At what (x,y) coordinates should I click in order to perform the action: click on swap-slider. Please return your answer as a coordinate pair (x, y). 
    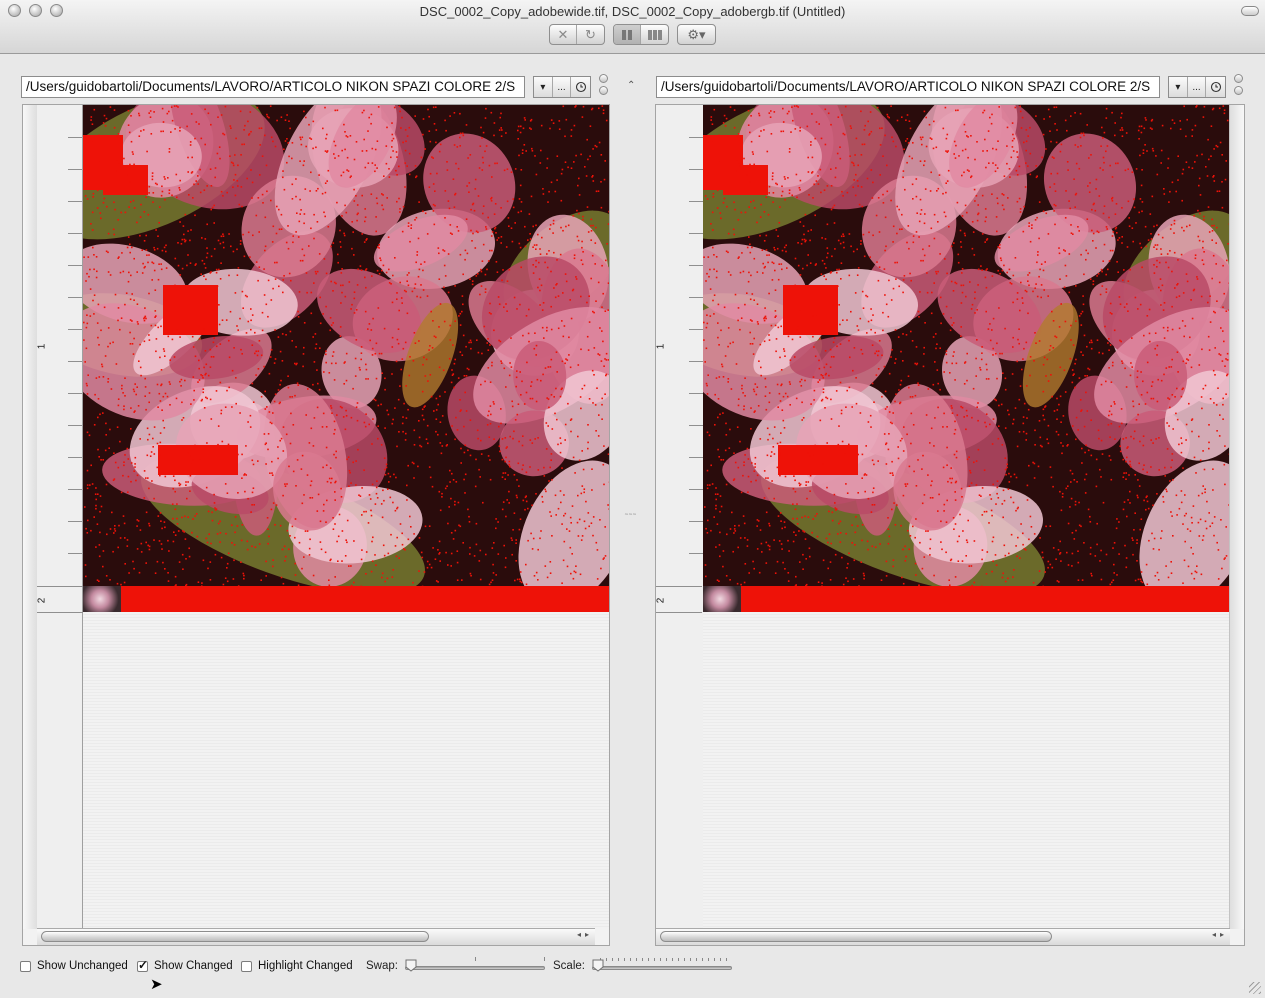
    Looking at the image, I should click on (475, 968).